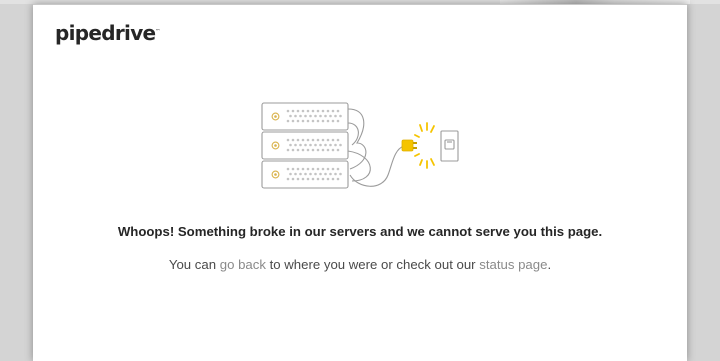 The height and width of the screenshot is (361, 720). What do you see at coordinates (513, 264) in the screenshot?
I see `status-page-link: status page` at bounding box center [513, 264].